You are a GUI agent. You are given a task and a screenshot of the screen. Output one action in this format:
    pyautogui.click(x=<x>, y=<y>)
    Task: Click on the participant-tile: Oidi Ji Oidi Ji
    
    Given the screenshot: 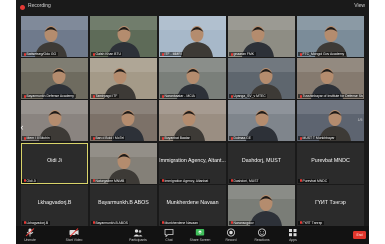 What is the action you would take?
    pyautogui.click(x=54, y=163)
    